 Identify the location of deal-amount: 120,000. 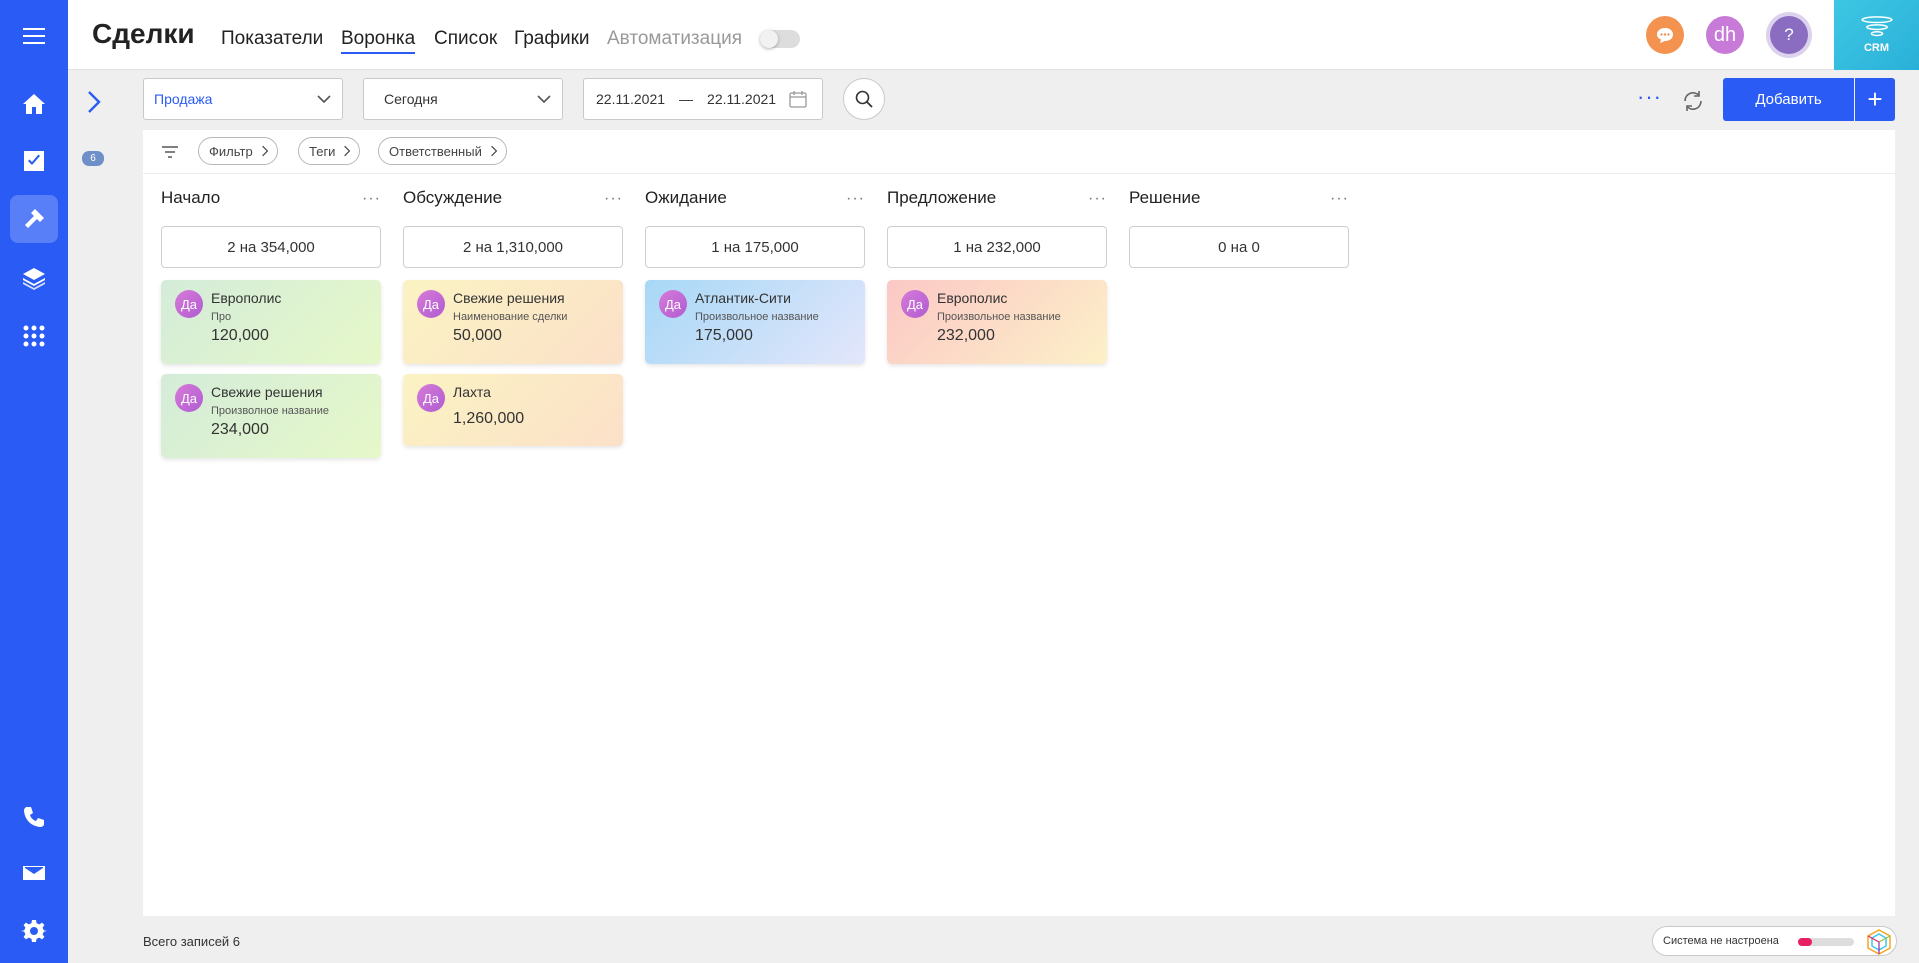
(240, 335).